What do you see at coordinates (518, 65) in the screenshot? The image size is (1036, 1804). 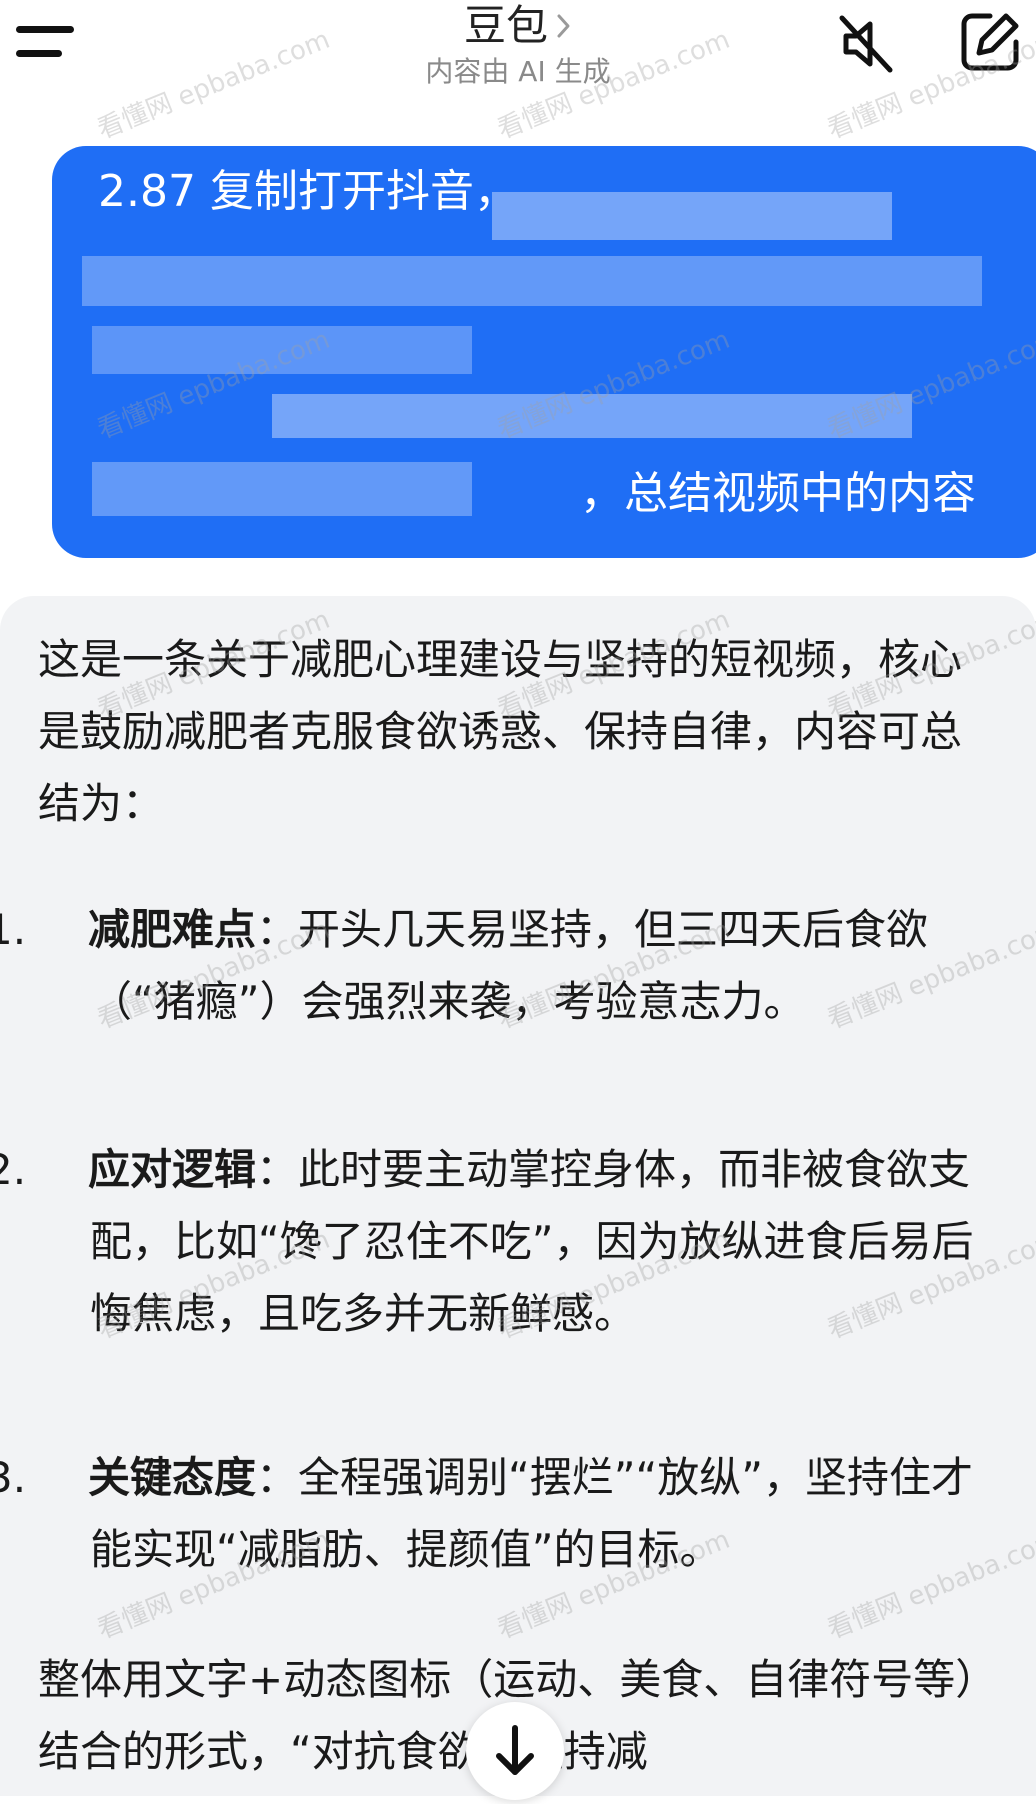 I see `top-bar: 豆包 内容由 AI 生成` at bounding box center [518, 65].